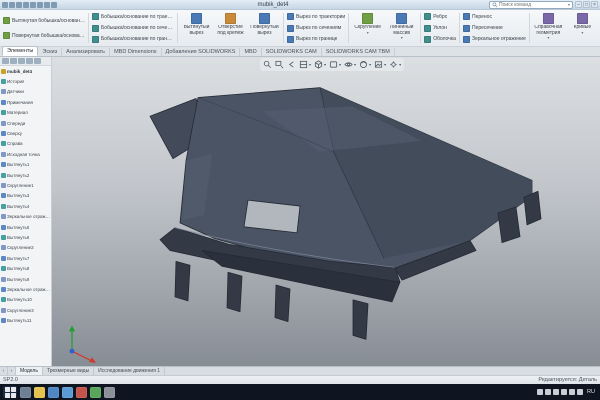 The height and width of the screenshot is (400, 600). Describe the element at coordinates (33, 4) in the screenshot. I see `undo-icon` at that location.